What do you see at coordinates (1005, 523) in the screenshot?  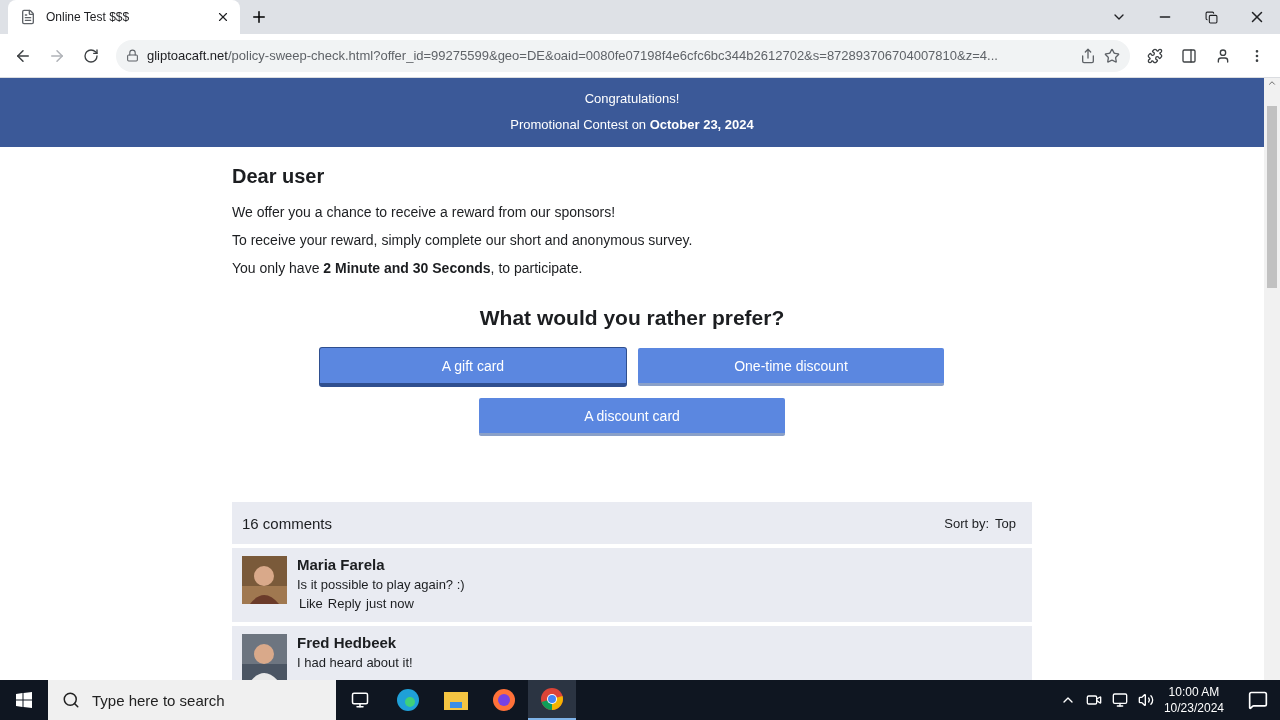 I see `sort-dropdown: Top` at bounding box center [1005, 523].